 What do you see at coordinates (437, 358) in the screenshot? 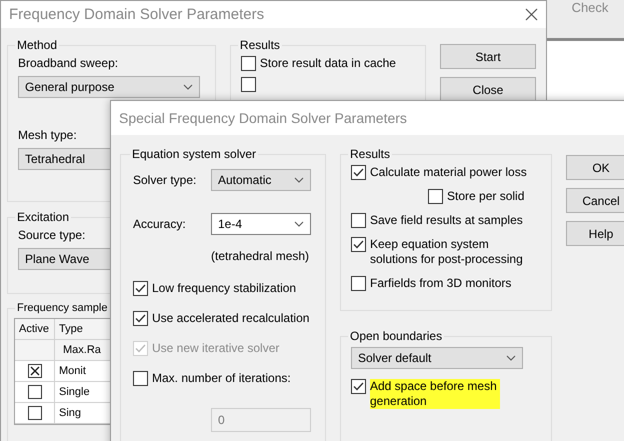
I see `dropdown: Solver default` at bounding box center [437, 358].